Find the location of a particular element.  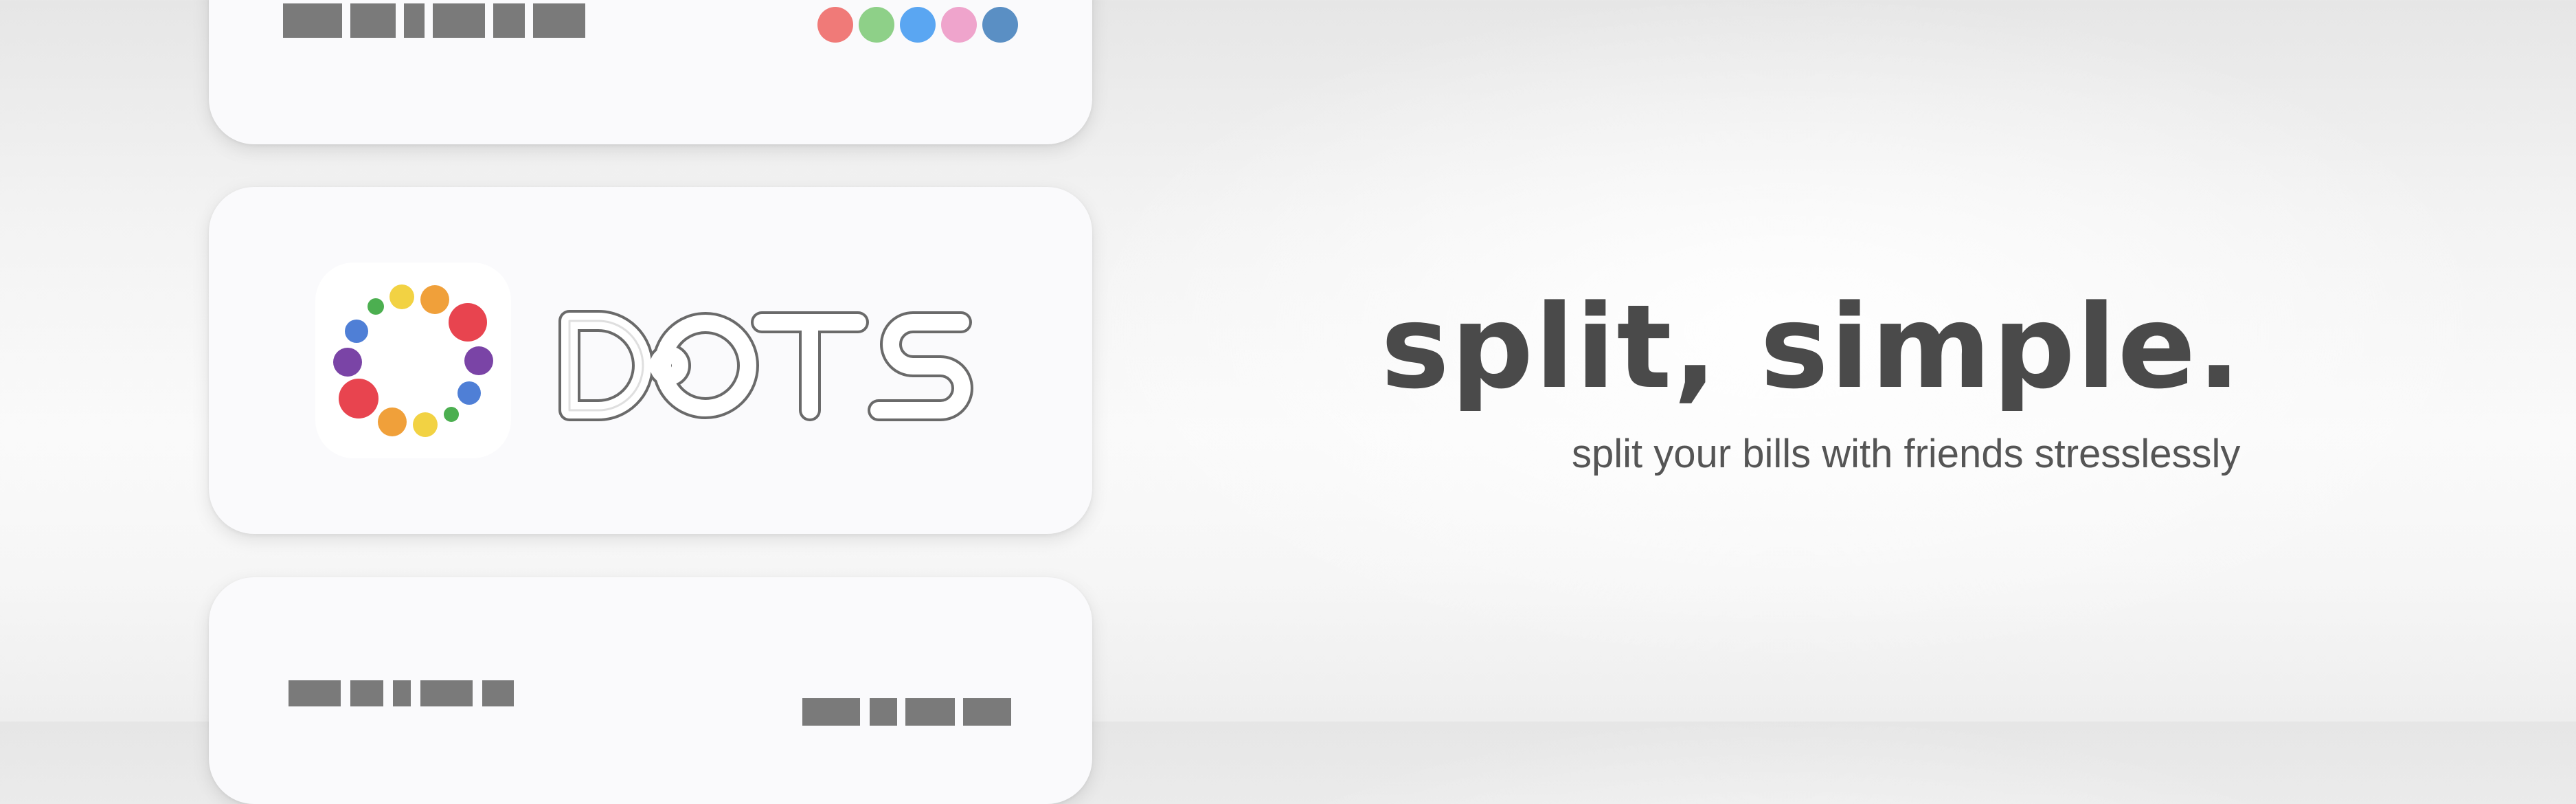

dots-ring-icon is located at coordinates (413, 360).